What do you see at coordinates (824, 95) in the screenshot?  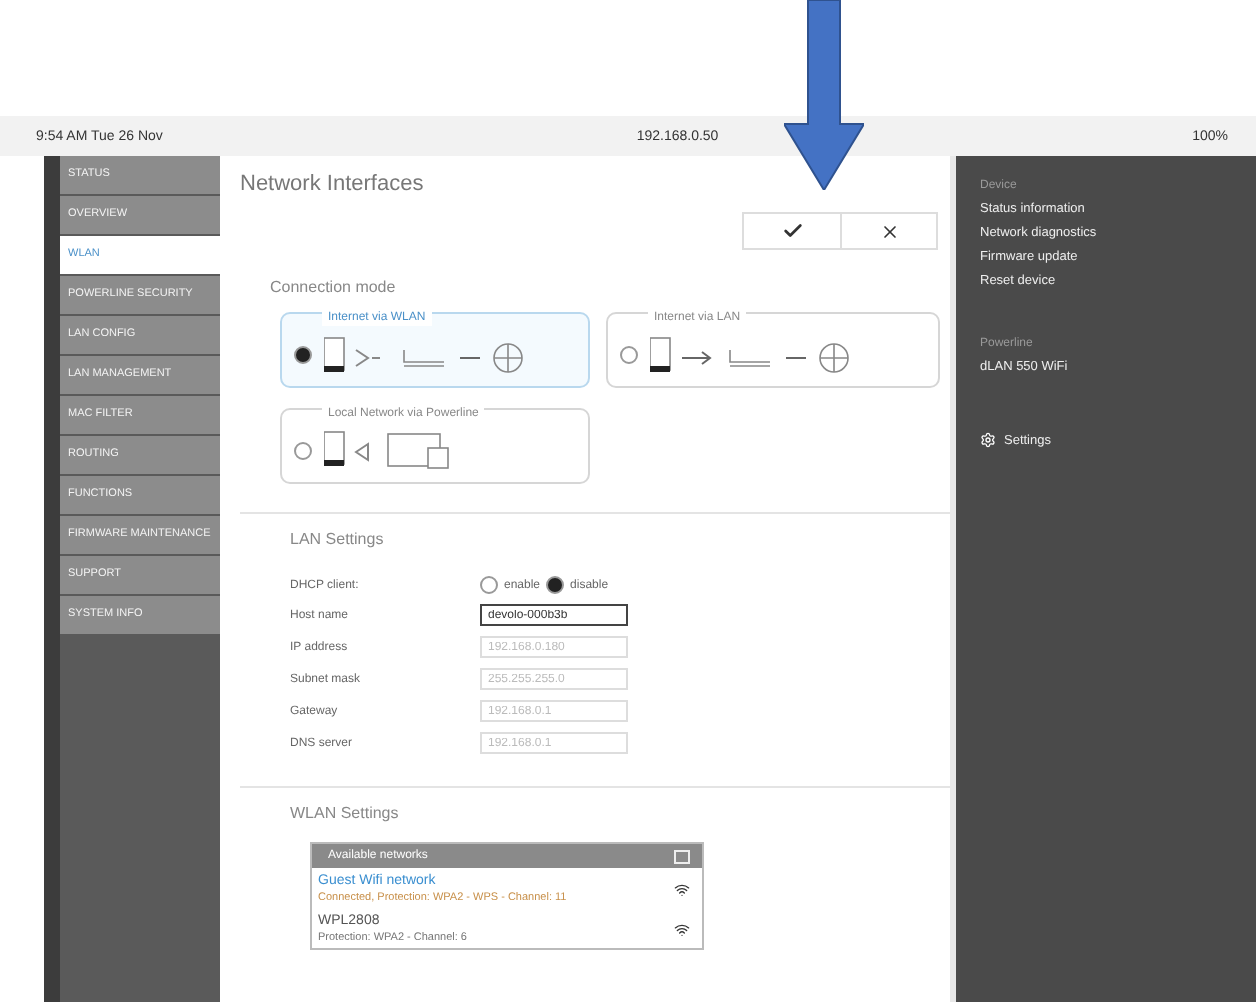 I see `down-arrow-icon` at bounding box center [824, 95].